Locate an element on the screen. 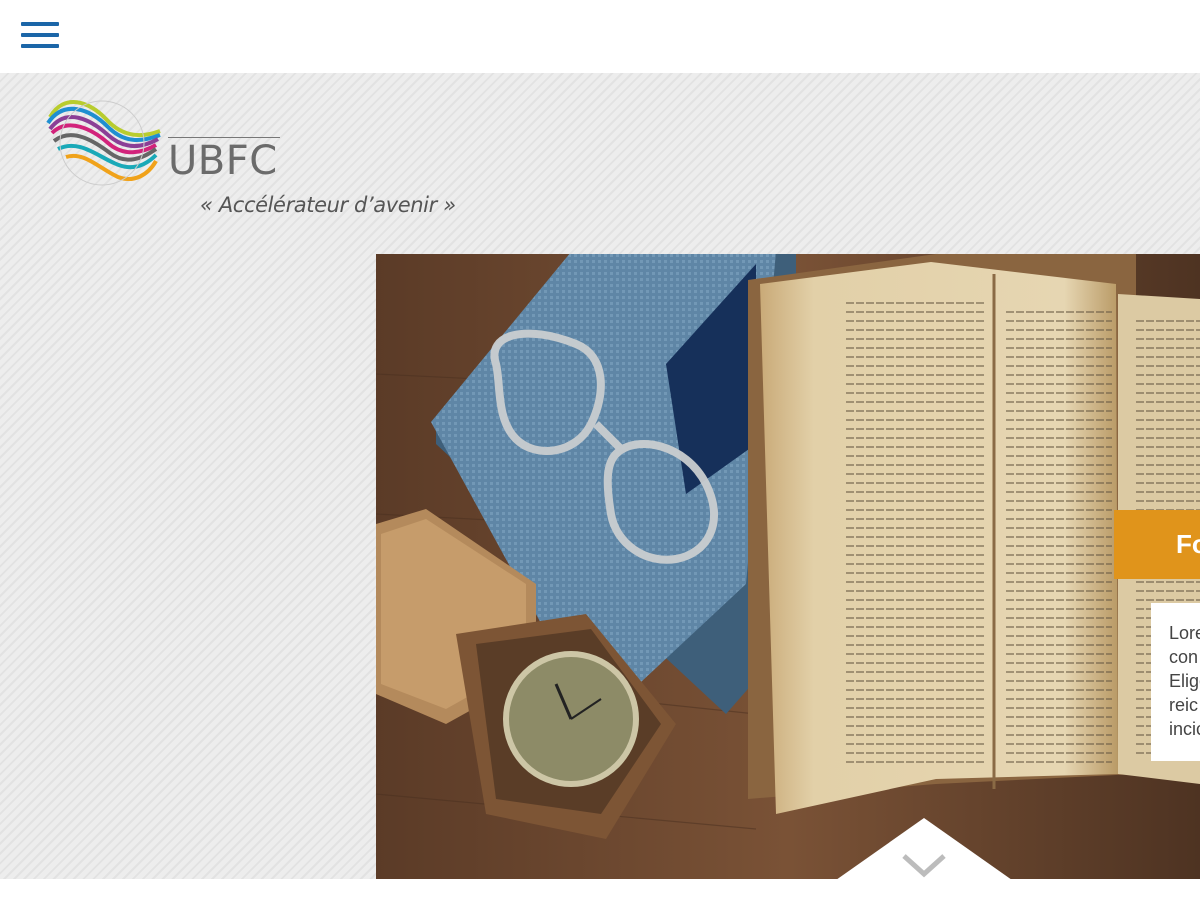  chevron-down-icon is located at coordinates (924, 848).